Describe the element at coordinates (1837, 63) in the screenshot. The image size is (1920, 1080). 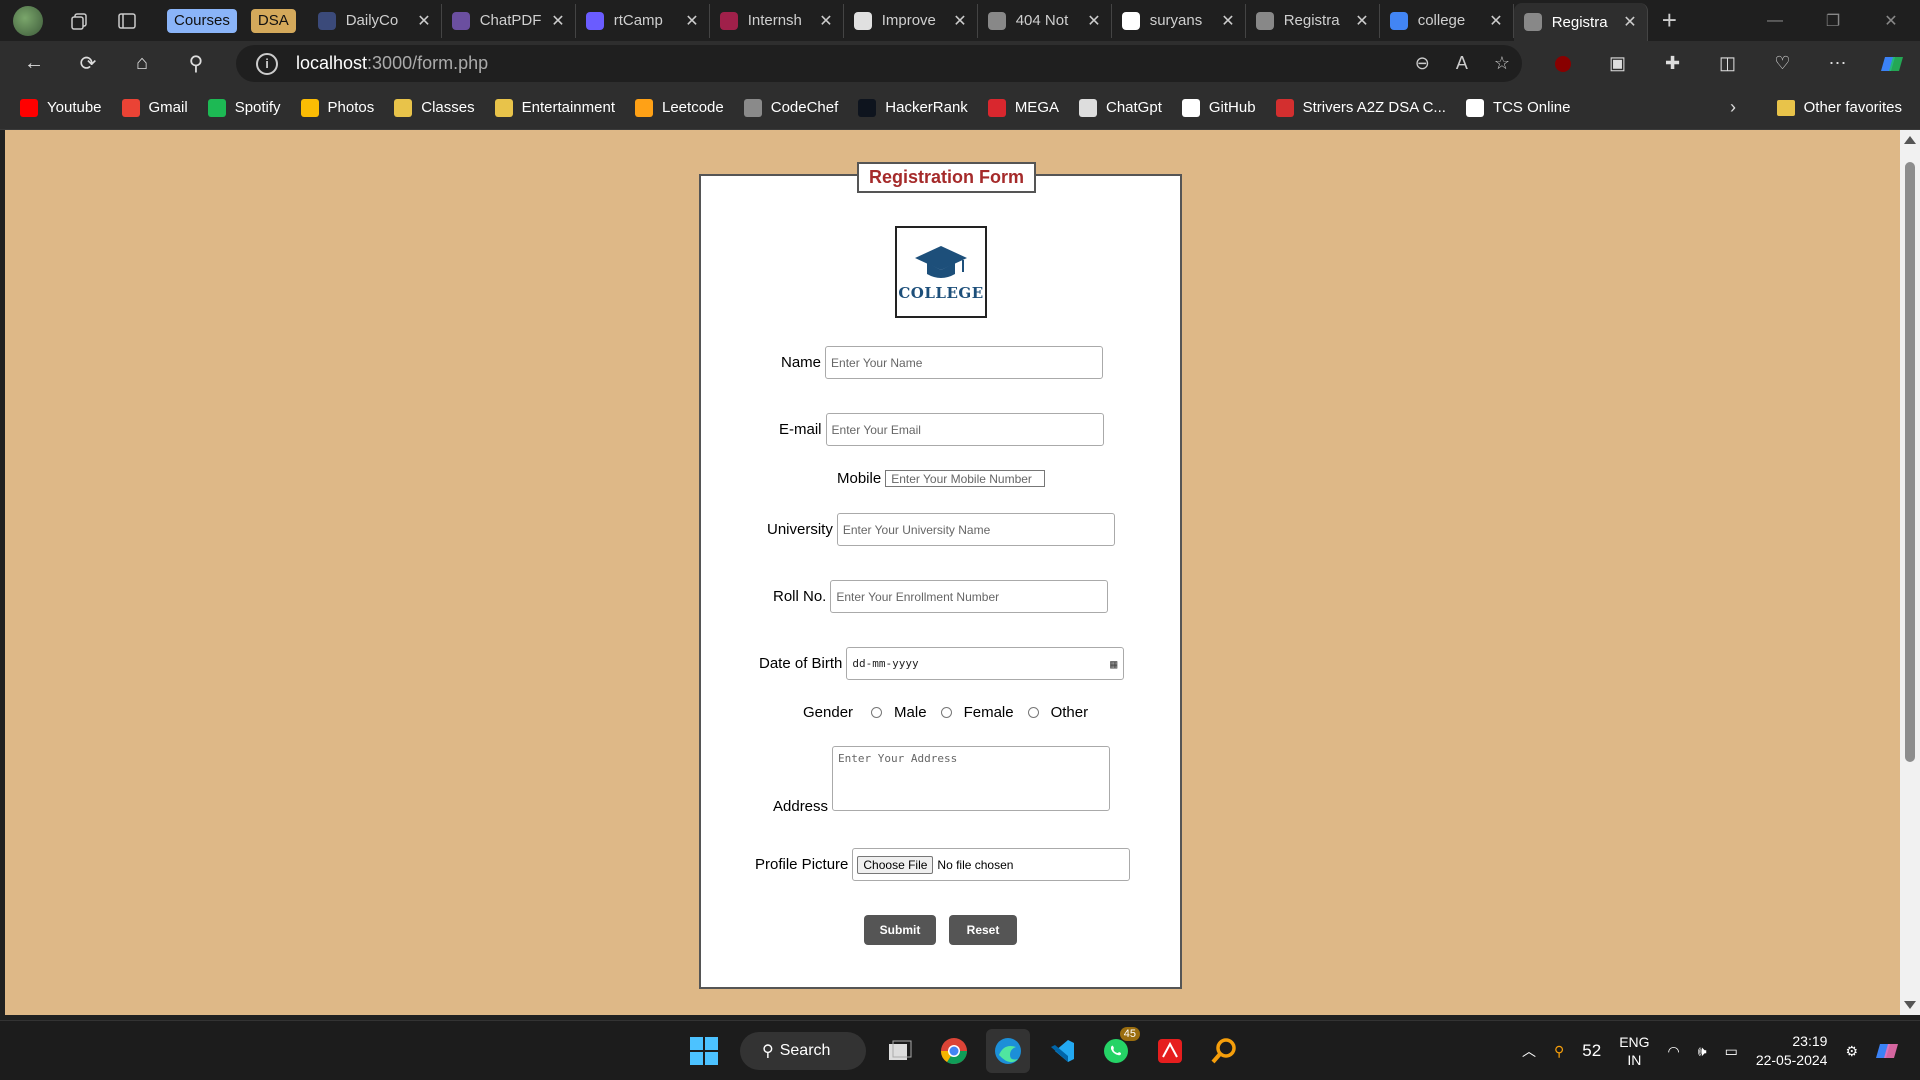
I see `more-menu-icon: ⋯` at that location.